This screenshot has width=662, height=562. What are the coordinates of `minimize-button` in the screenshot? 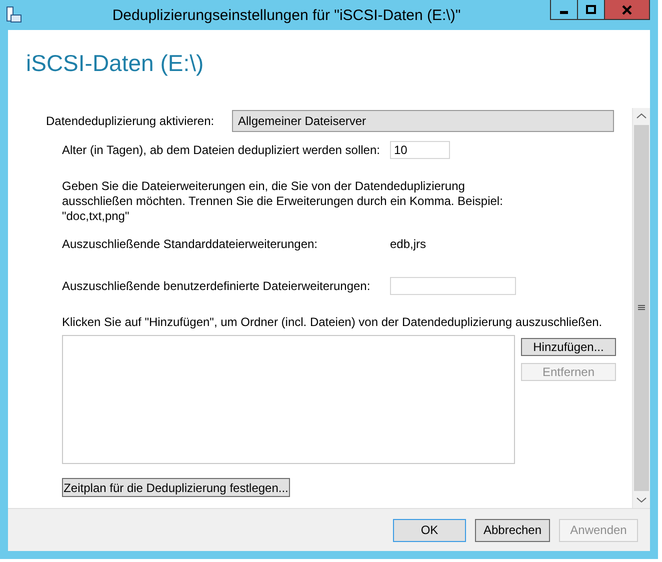 It's located at (564, 10).